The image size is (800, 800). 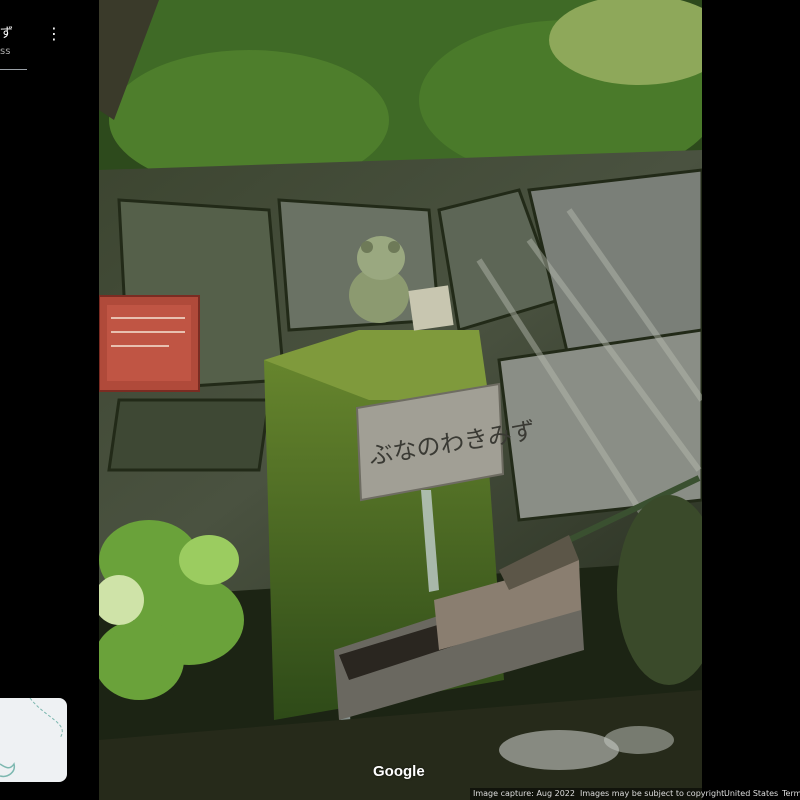 What do you see at coordinates (13, 69) in the screenshot?
I see `header-divider` at bounding box center [13, 69].